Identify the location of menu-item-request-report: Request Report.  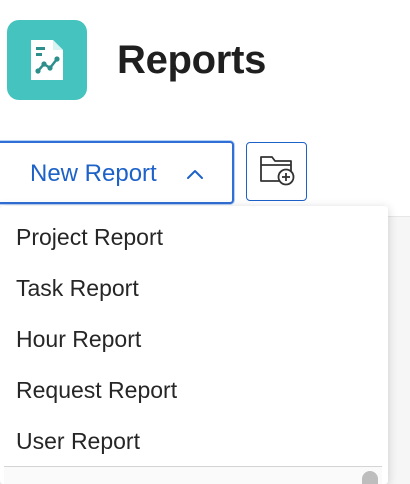
(194, 390).